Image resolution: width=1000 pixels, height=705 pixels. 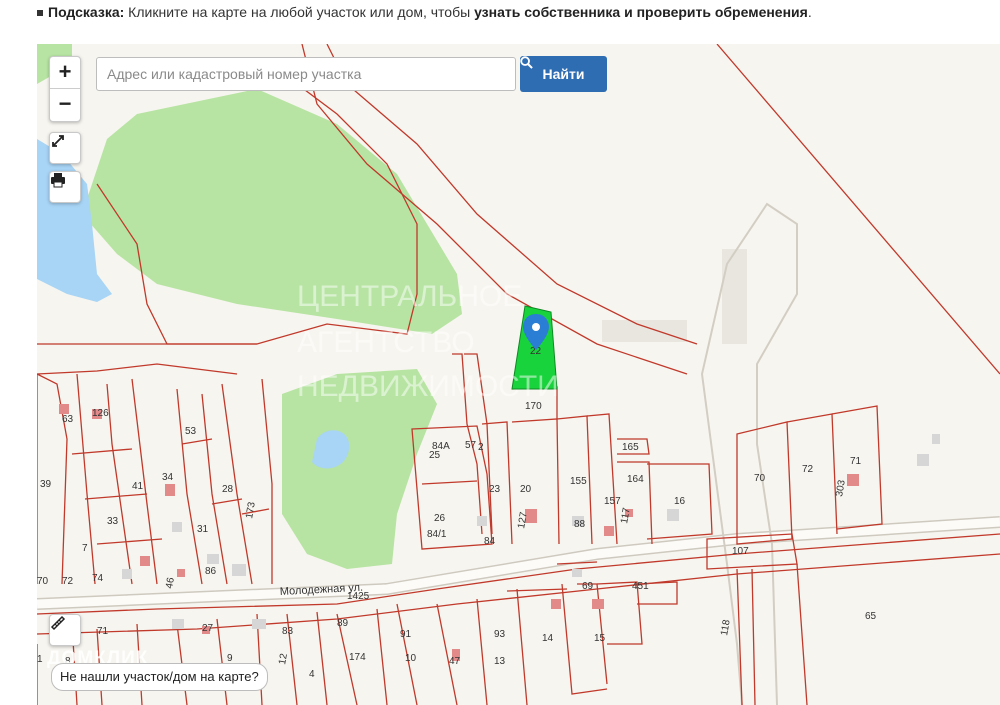 What do you see at coordinates (58, 623) in the screenshot?
I see `ruler-icon` at bounding box center [58, 623].